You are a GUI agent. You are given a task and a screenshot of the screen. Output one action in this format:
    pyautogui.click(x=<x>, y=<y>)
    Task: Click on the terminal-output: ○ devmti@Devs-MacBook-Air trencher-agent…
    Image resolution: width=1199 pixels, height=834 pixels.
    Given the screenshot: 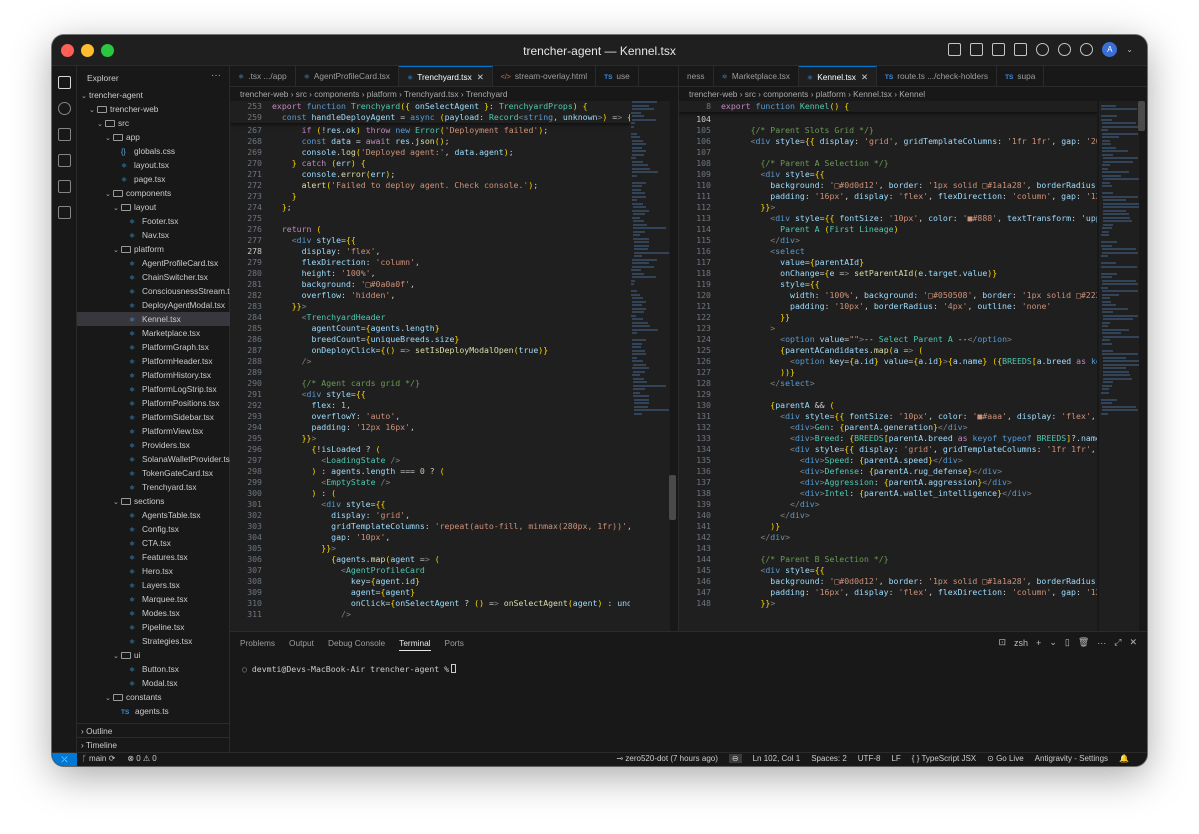 What is the action you would take?
    pyautogui.click(x=349, y=669)
    